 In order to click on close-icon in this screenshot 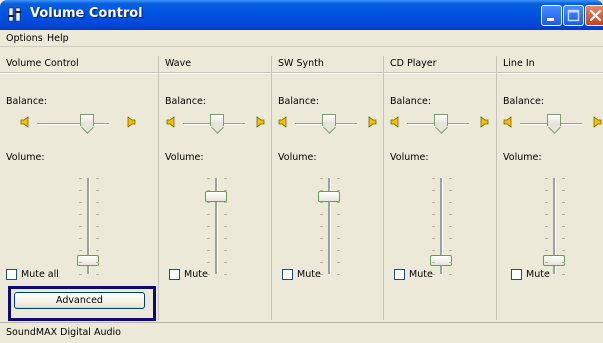, I will do `click(595, 15)`.